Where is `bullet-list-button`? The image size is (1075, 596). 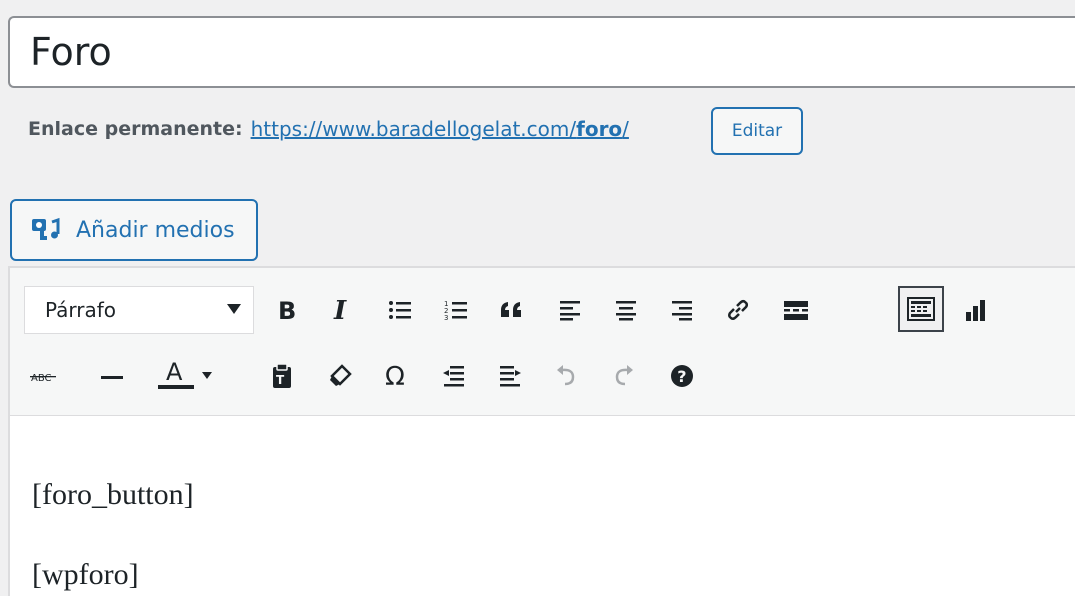 bullet-list-button is located at coordinates (400, 310).